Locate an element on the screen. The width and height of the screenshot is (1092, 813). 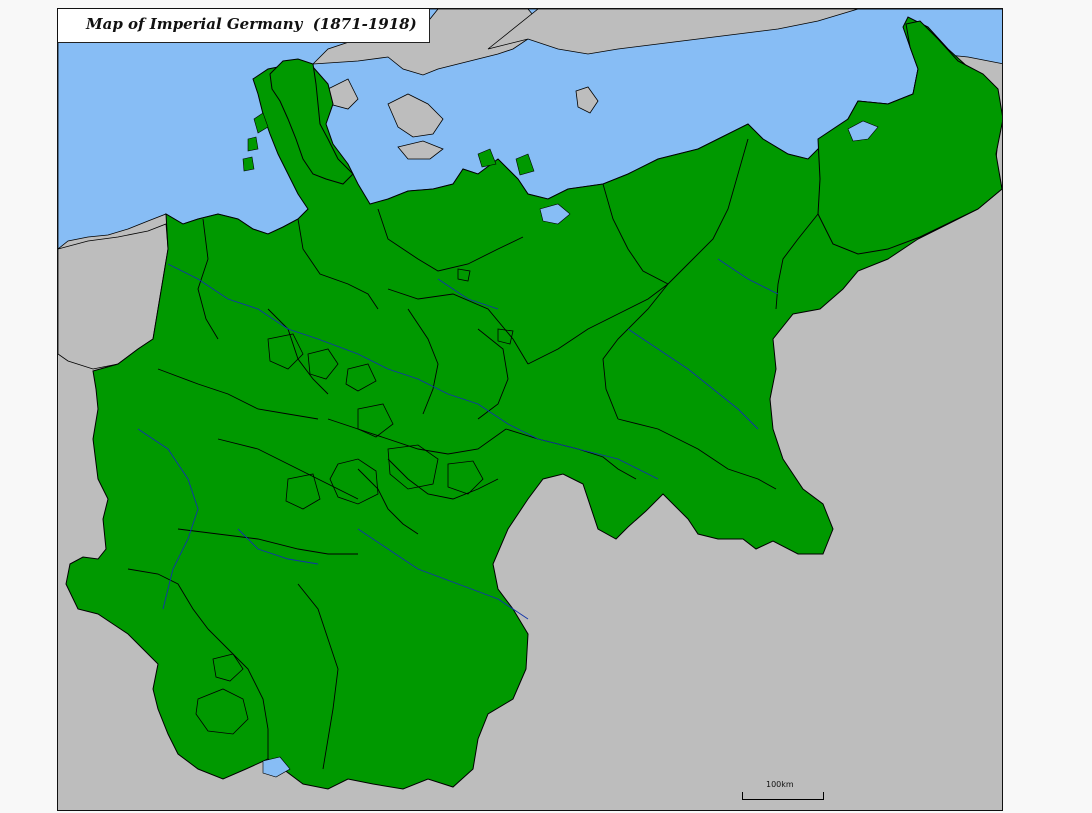
map-title: Map of Imperial Germany (1871-1918) is located at coordinates (244, 26).